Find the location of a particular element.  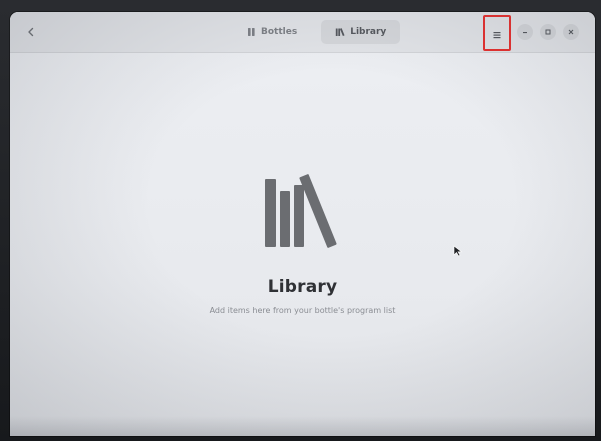

maximize-icon is located at coordinates (548, 32).